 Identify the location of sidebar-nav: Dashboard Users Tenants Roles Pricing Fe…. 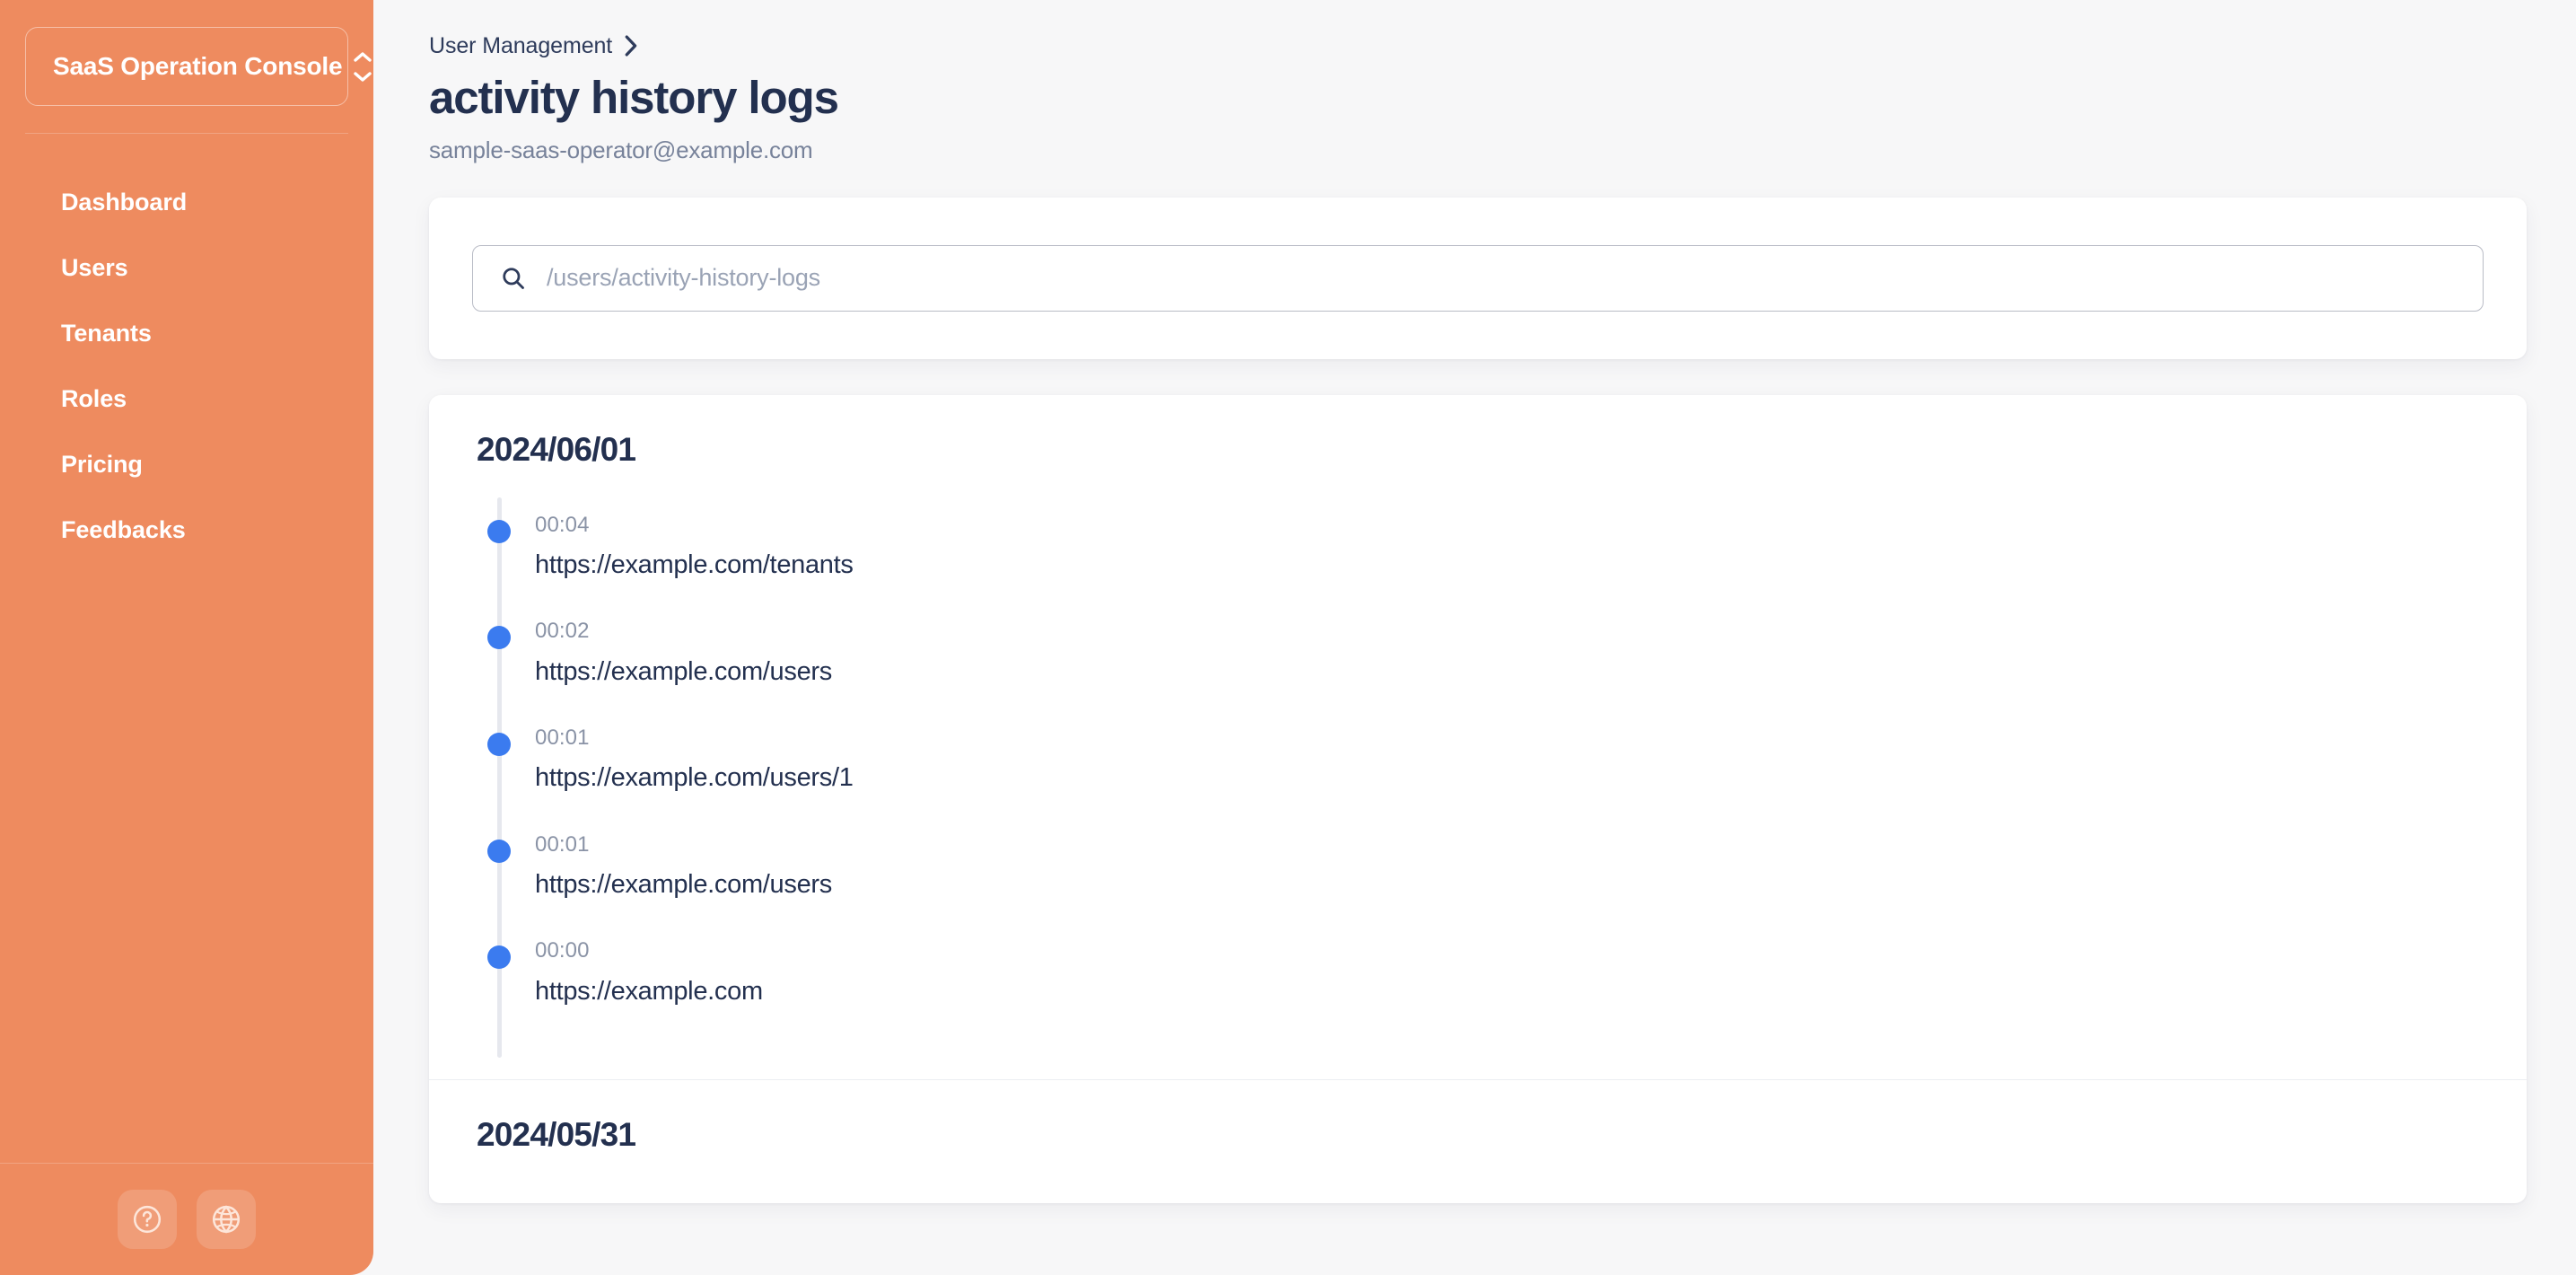
(186, 648).